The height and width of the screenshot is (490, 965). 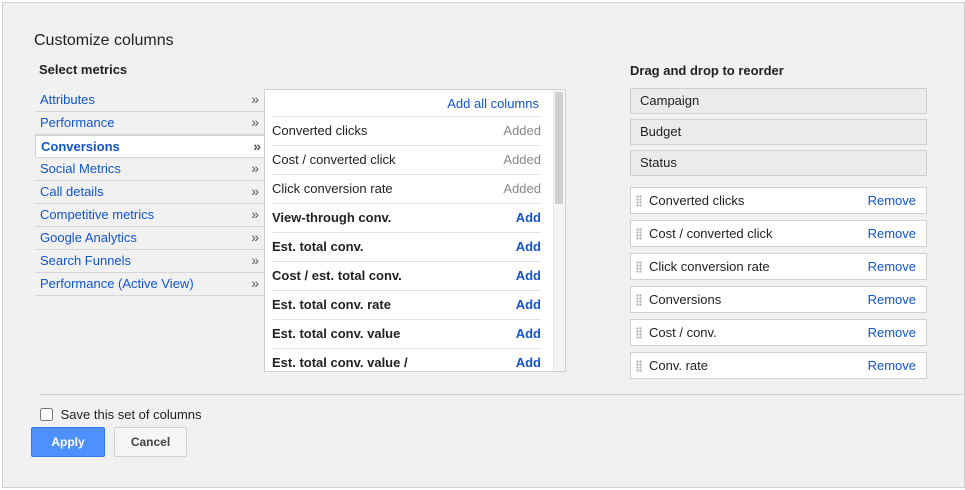 I want to click on metric-name: Cost / converted click, so click(x=334, y=159).